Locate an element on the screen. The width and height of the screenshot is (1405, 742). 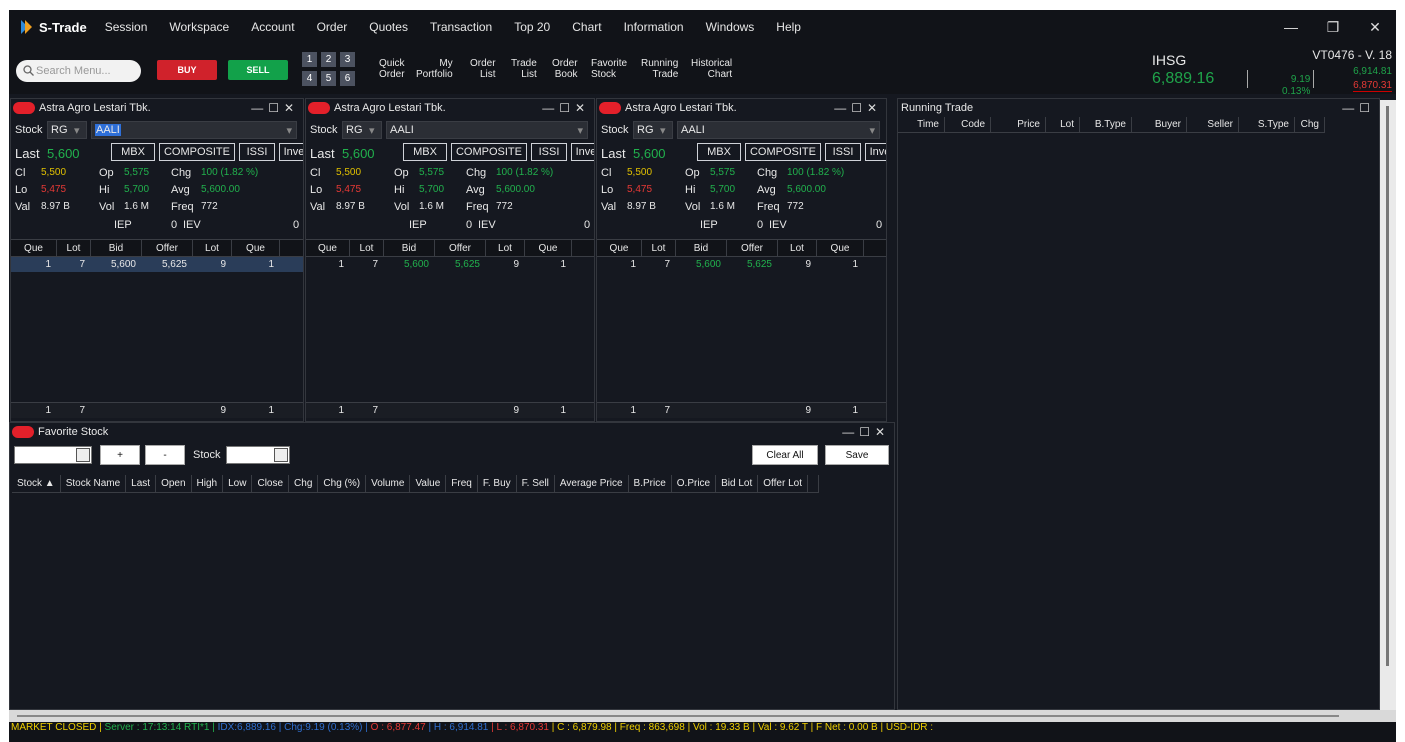
favorite-list-select is located at coordinates (53, 455).